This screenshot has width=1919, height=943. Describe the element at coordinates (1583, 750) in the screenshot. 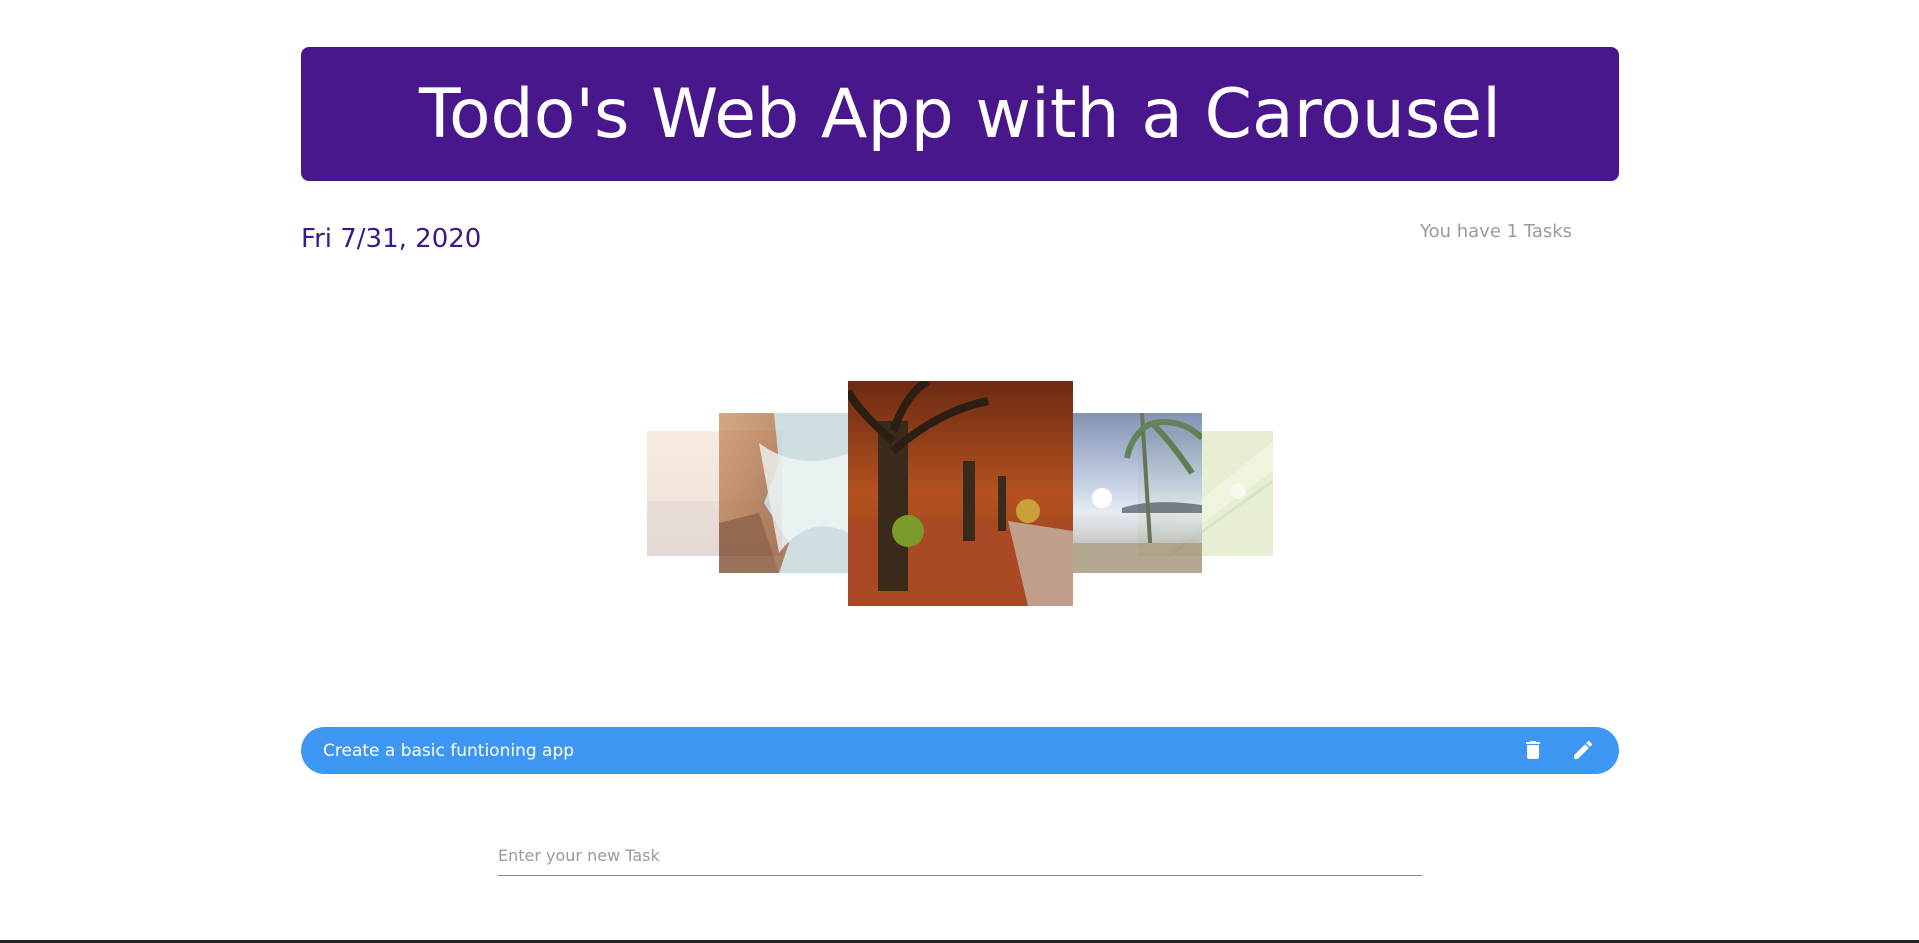

I see `pencil-icon` at that location.